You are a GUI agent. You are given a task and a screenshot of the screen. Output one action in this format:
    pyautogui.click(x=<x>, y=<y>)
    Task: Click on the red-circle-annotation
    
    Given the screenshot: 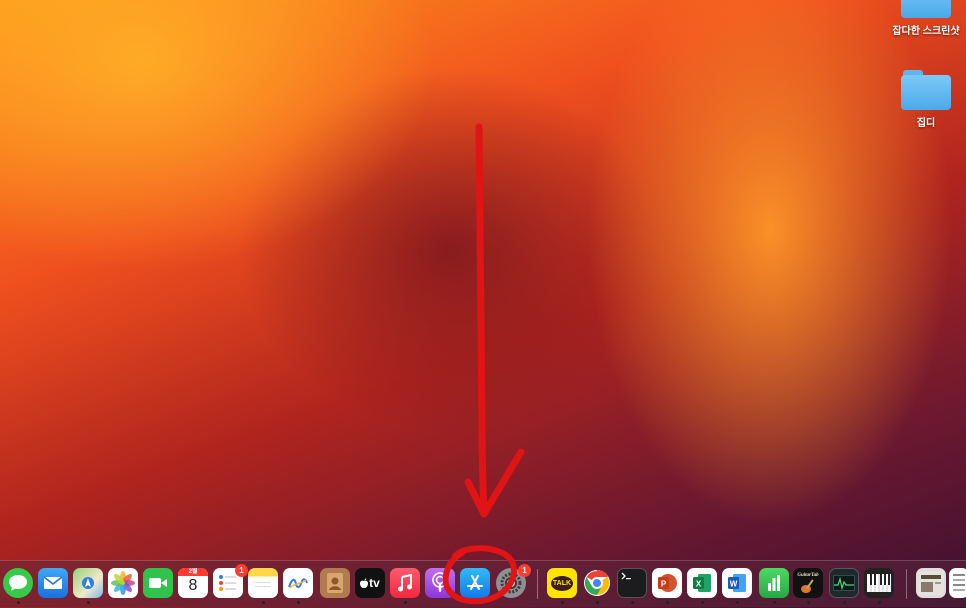 What is the action you would take?
    pyautogui.click(x=479, y=575)
    